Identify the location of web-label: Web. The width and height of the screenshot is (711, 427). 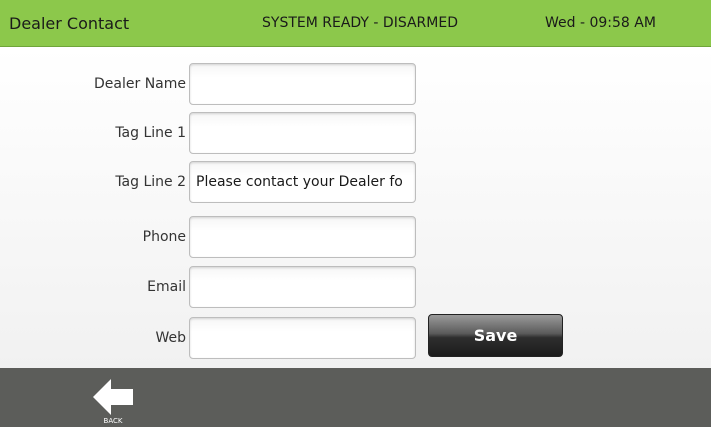
(170, 338).